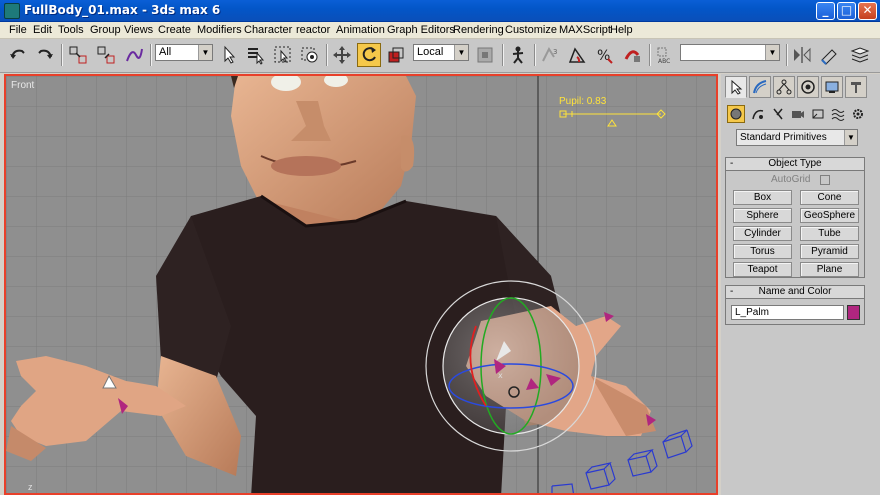  What do you see at coordinates (12, 11) in the screenshot?
I see `app-icon` at bounding box center [12, 11].